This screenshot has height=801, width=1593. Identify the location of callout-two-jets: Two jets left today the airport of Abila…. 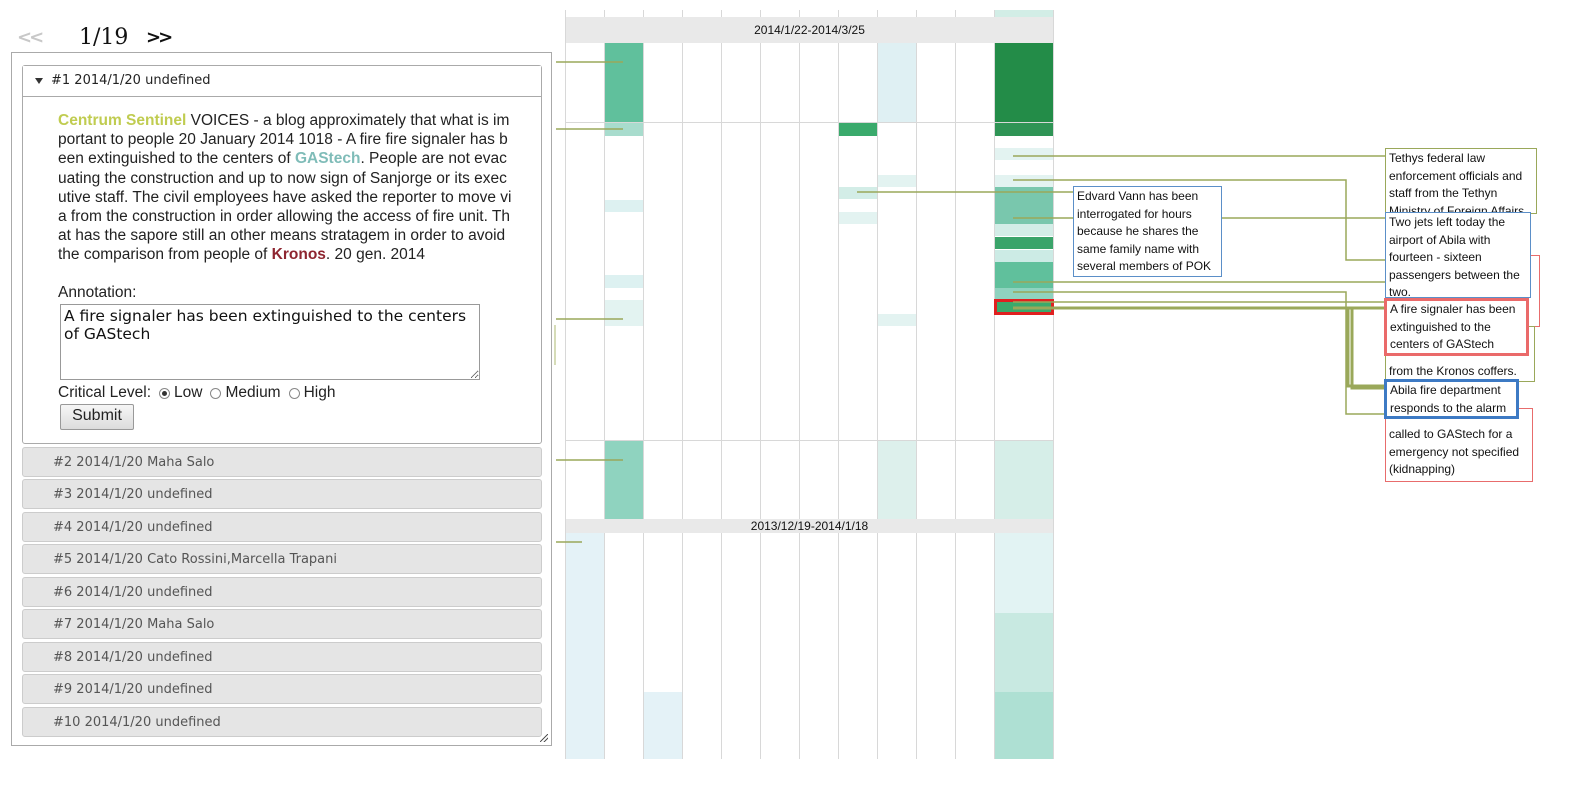
(1458, 255).